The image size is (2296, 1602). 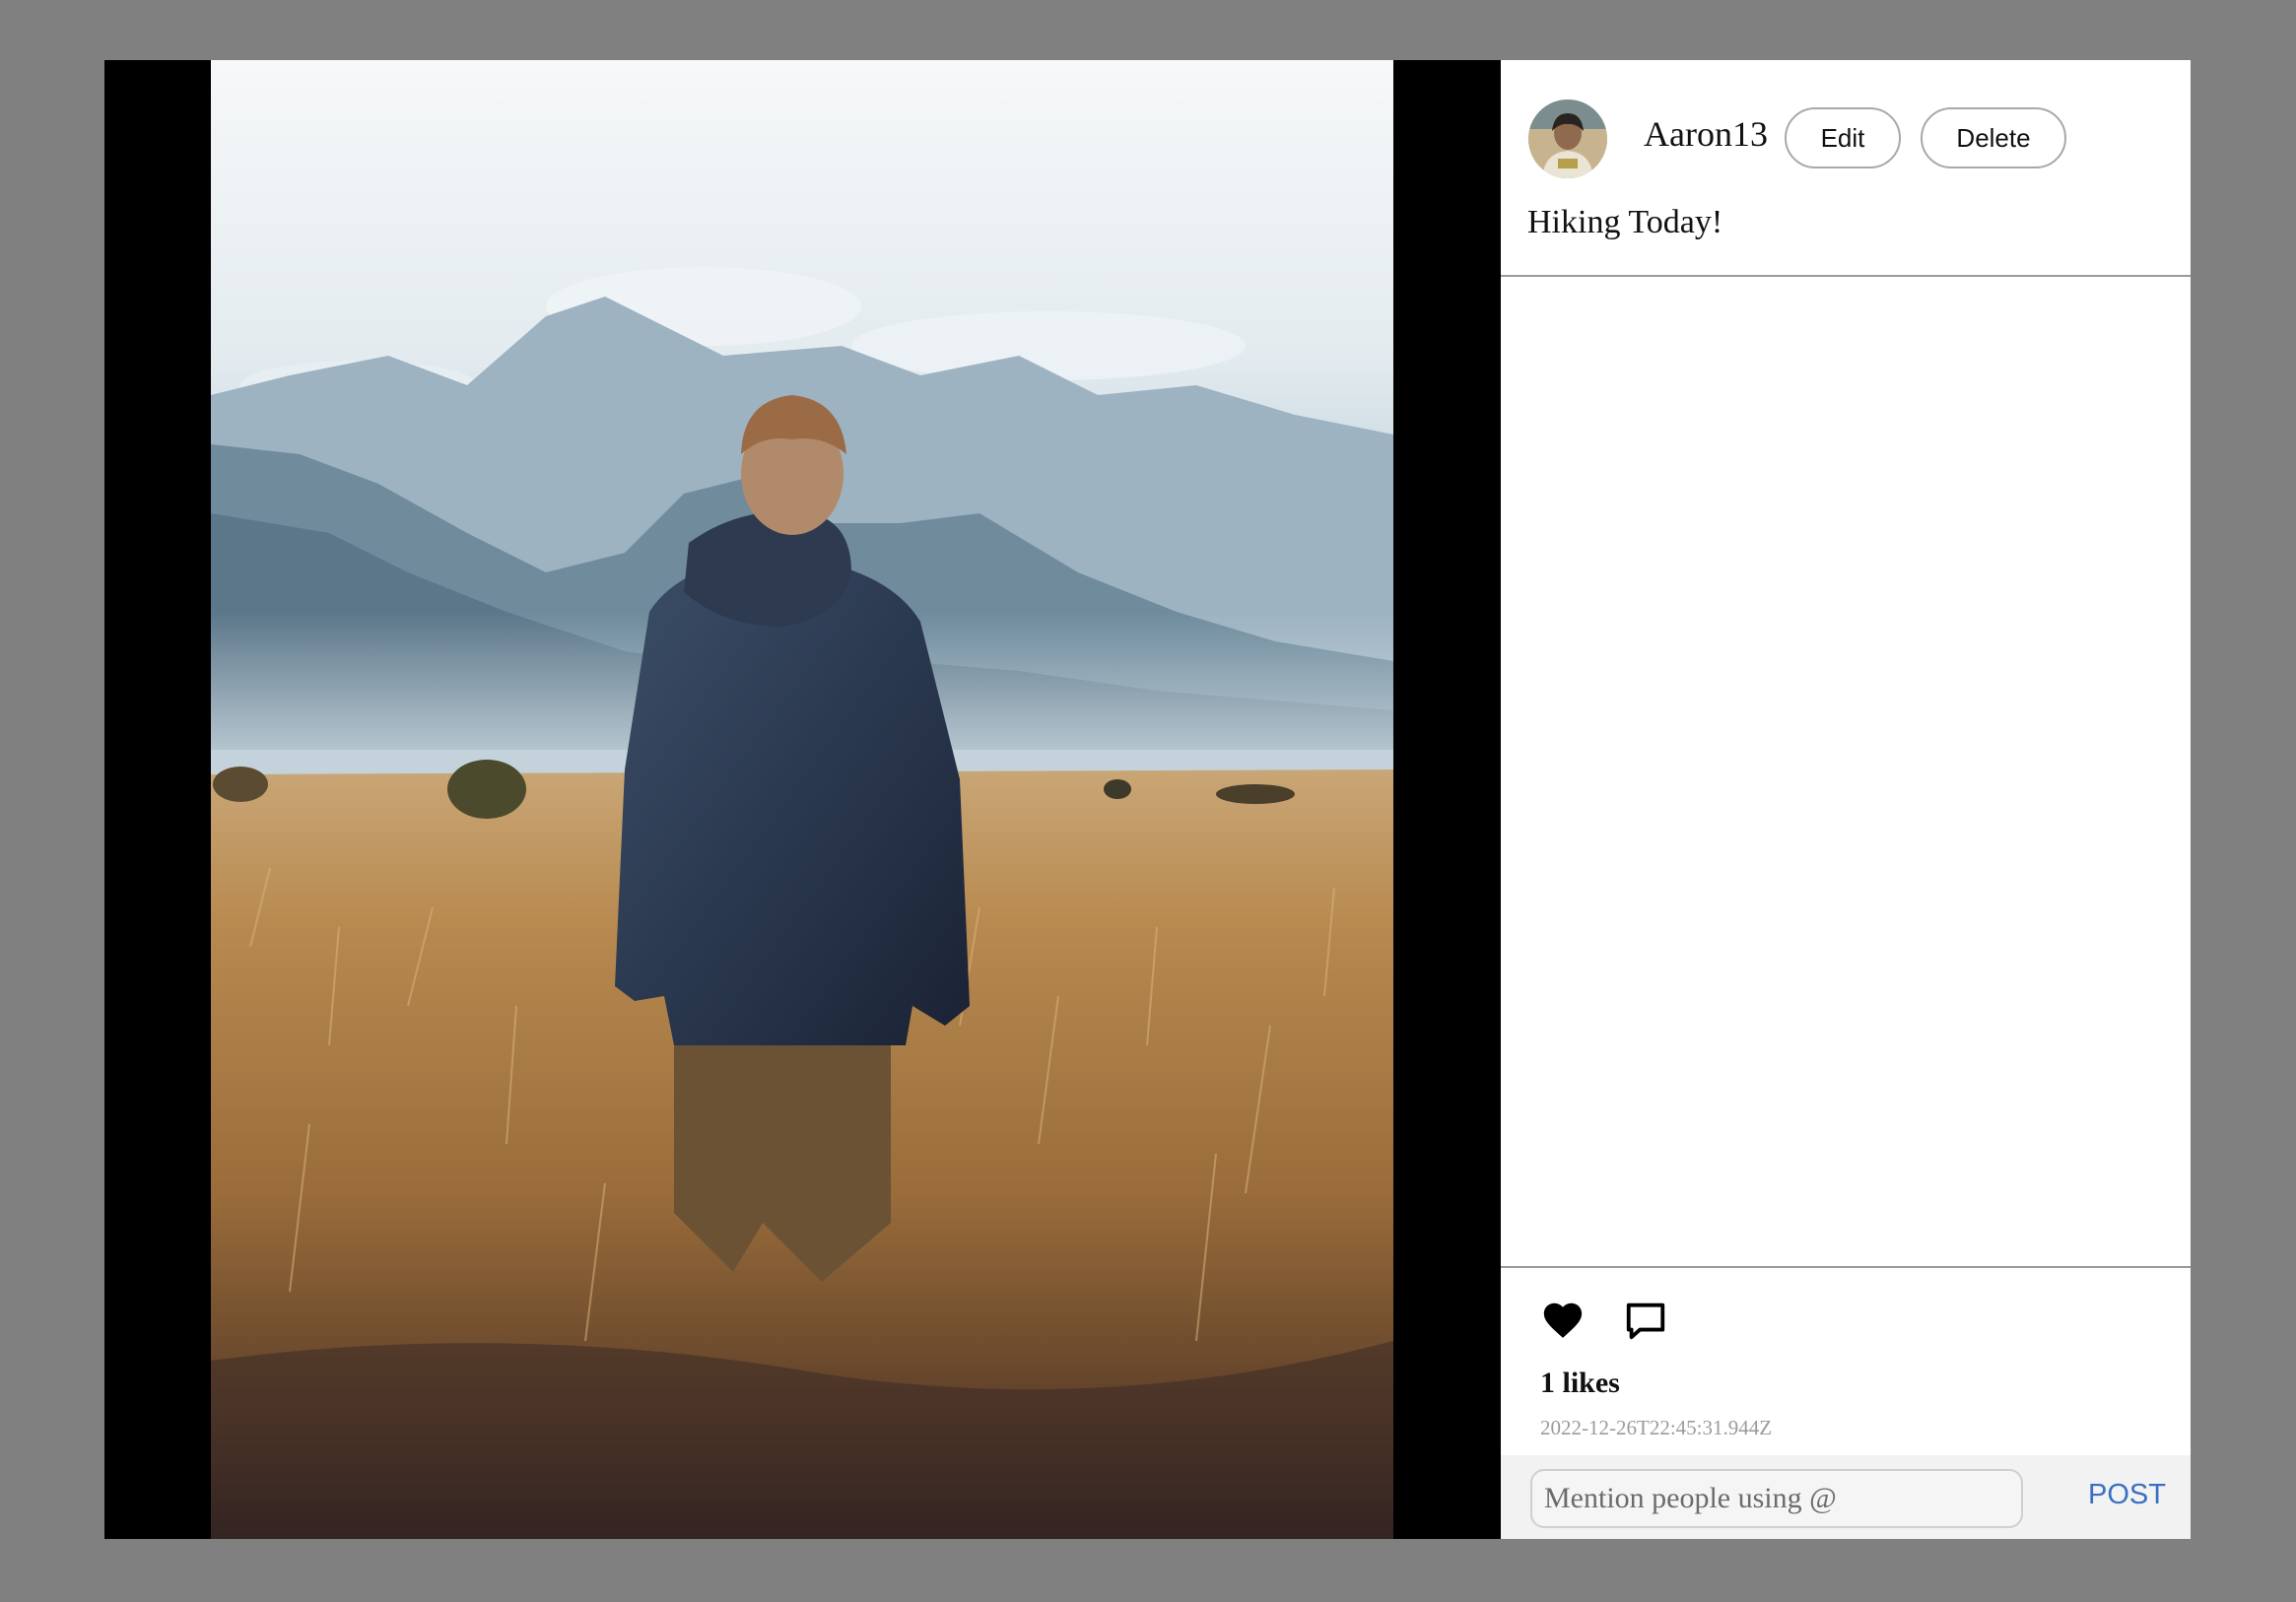 I want to click on post-username: Aaron13, so click(x=1706, y=134).